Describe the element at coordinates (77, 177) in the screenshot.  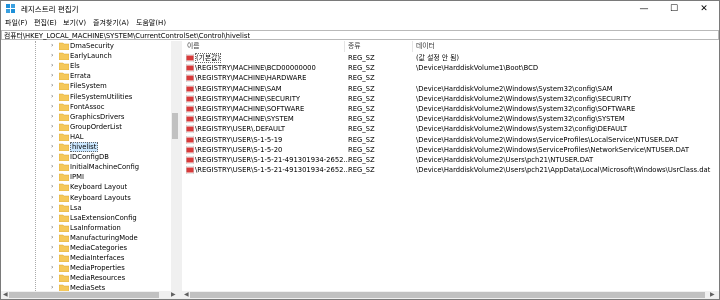
I see `tree-item-label: IPMI` at that location.